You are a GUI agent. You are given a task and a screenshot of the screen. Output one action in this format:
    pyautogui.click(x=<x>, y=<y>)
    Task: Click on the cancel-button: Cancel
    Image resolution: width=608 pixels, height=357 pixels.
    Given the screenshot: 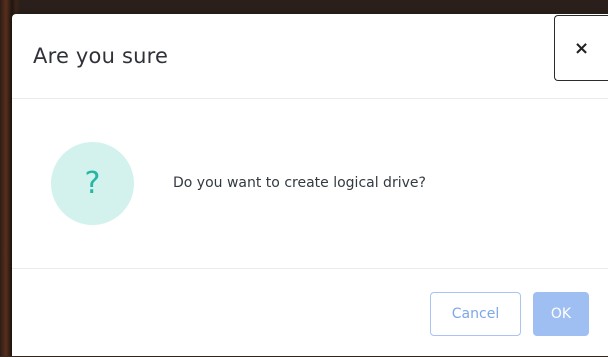 What is the action you would take?
    pyautogui.click(x=475, y=314)
    